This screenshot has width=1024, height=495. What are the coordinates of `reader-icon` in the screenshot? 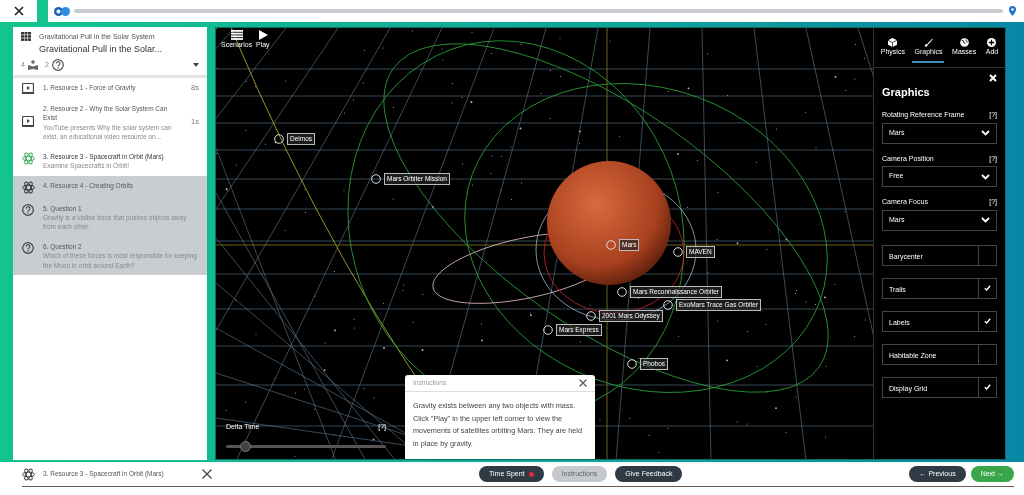 It's located at (32, 65).